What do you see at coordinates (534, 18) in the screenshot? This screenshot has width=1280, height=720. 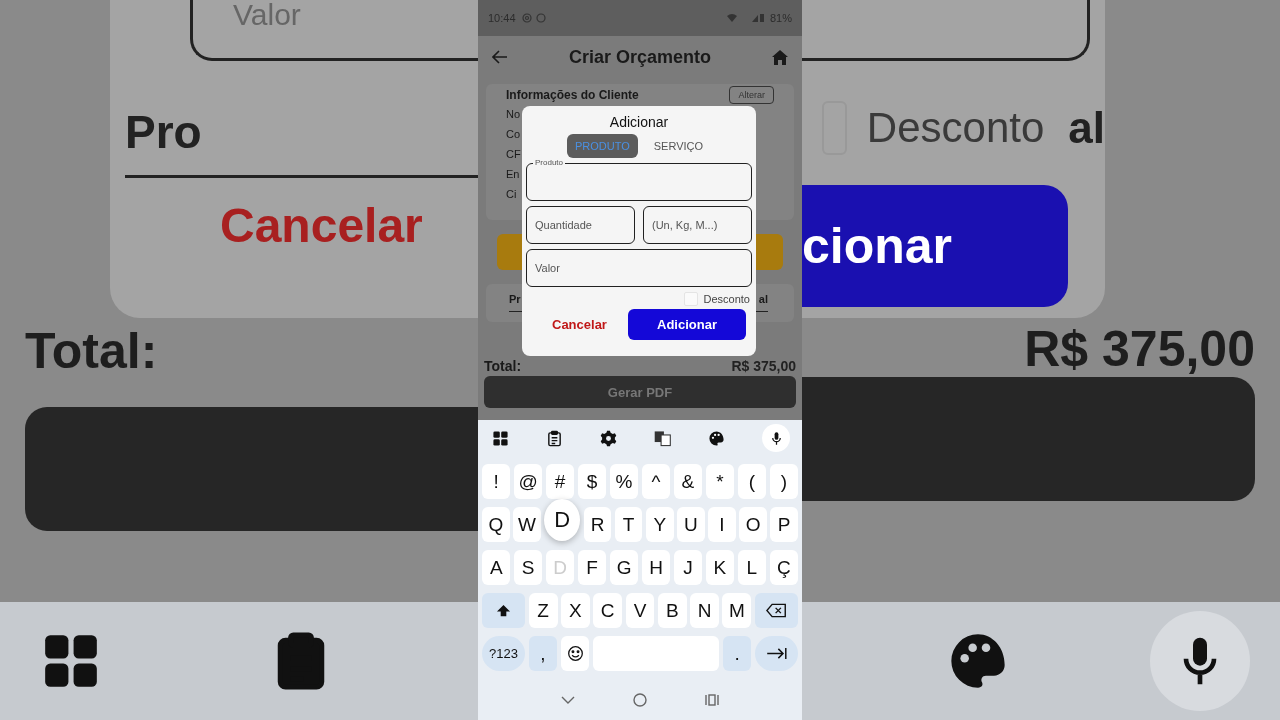 I see `notification-icons` at bounding box center [534, 18].